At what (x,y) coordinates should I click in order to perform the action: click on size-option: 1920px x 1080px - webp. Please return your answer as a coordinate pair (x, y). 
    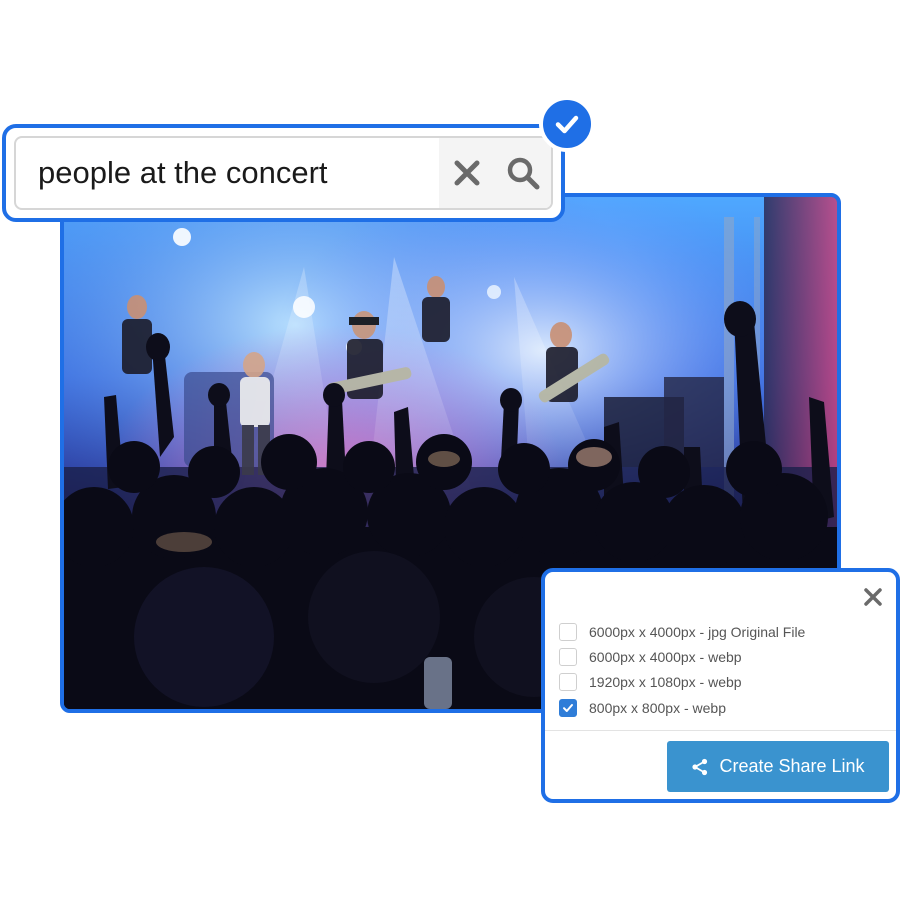
    Looking at the image, I should click on (722, 682).